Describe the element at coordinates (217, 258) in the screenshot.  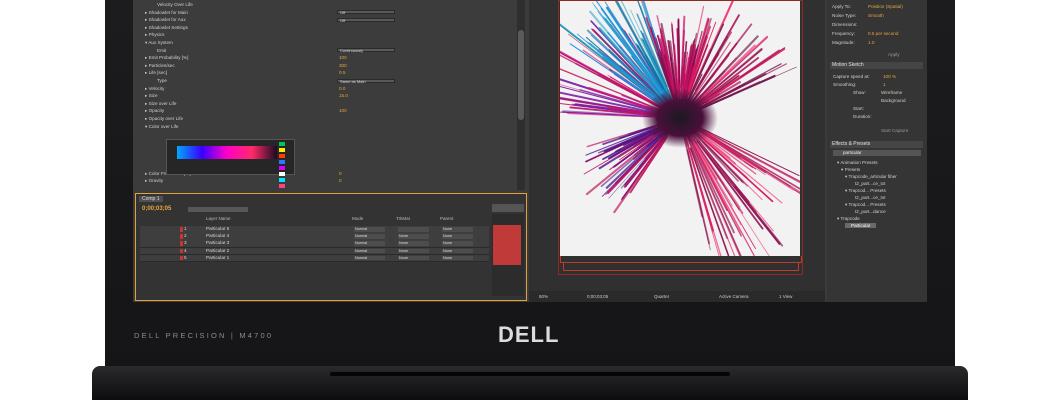
I see `layer-name: Particular 1` at that location.